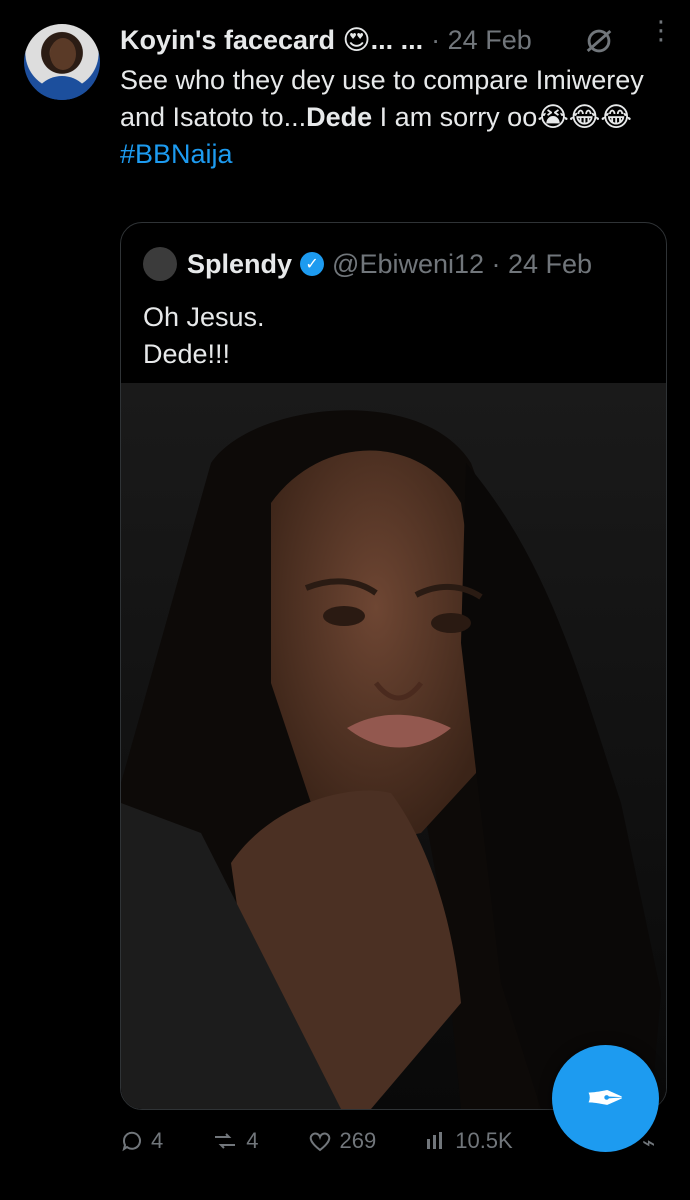 Image resolution: width=690 pixels, height=1200 pixels. I want to click on views-action: 10.5K, so click(468, 1141).